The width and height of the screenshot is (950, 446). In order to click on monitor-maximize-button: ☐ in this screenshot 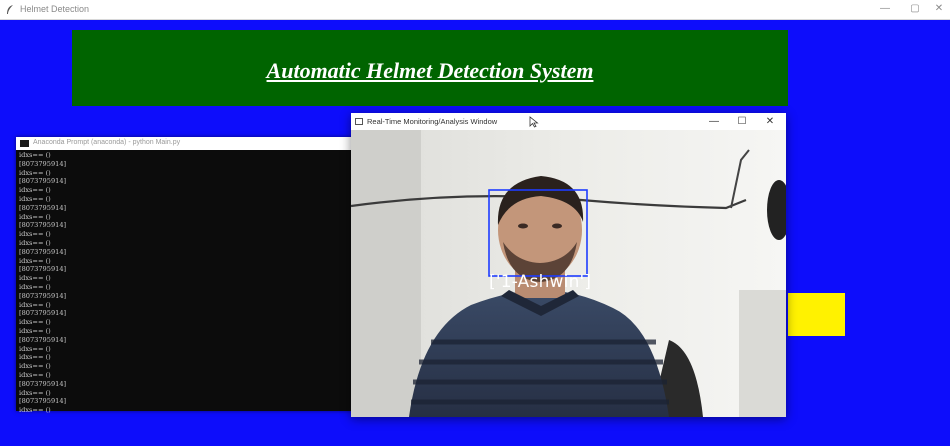, I will do `click(742, 121)`.